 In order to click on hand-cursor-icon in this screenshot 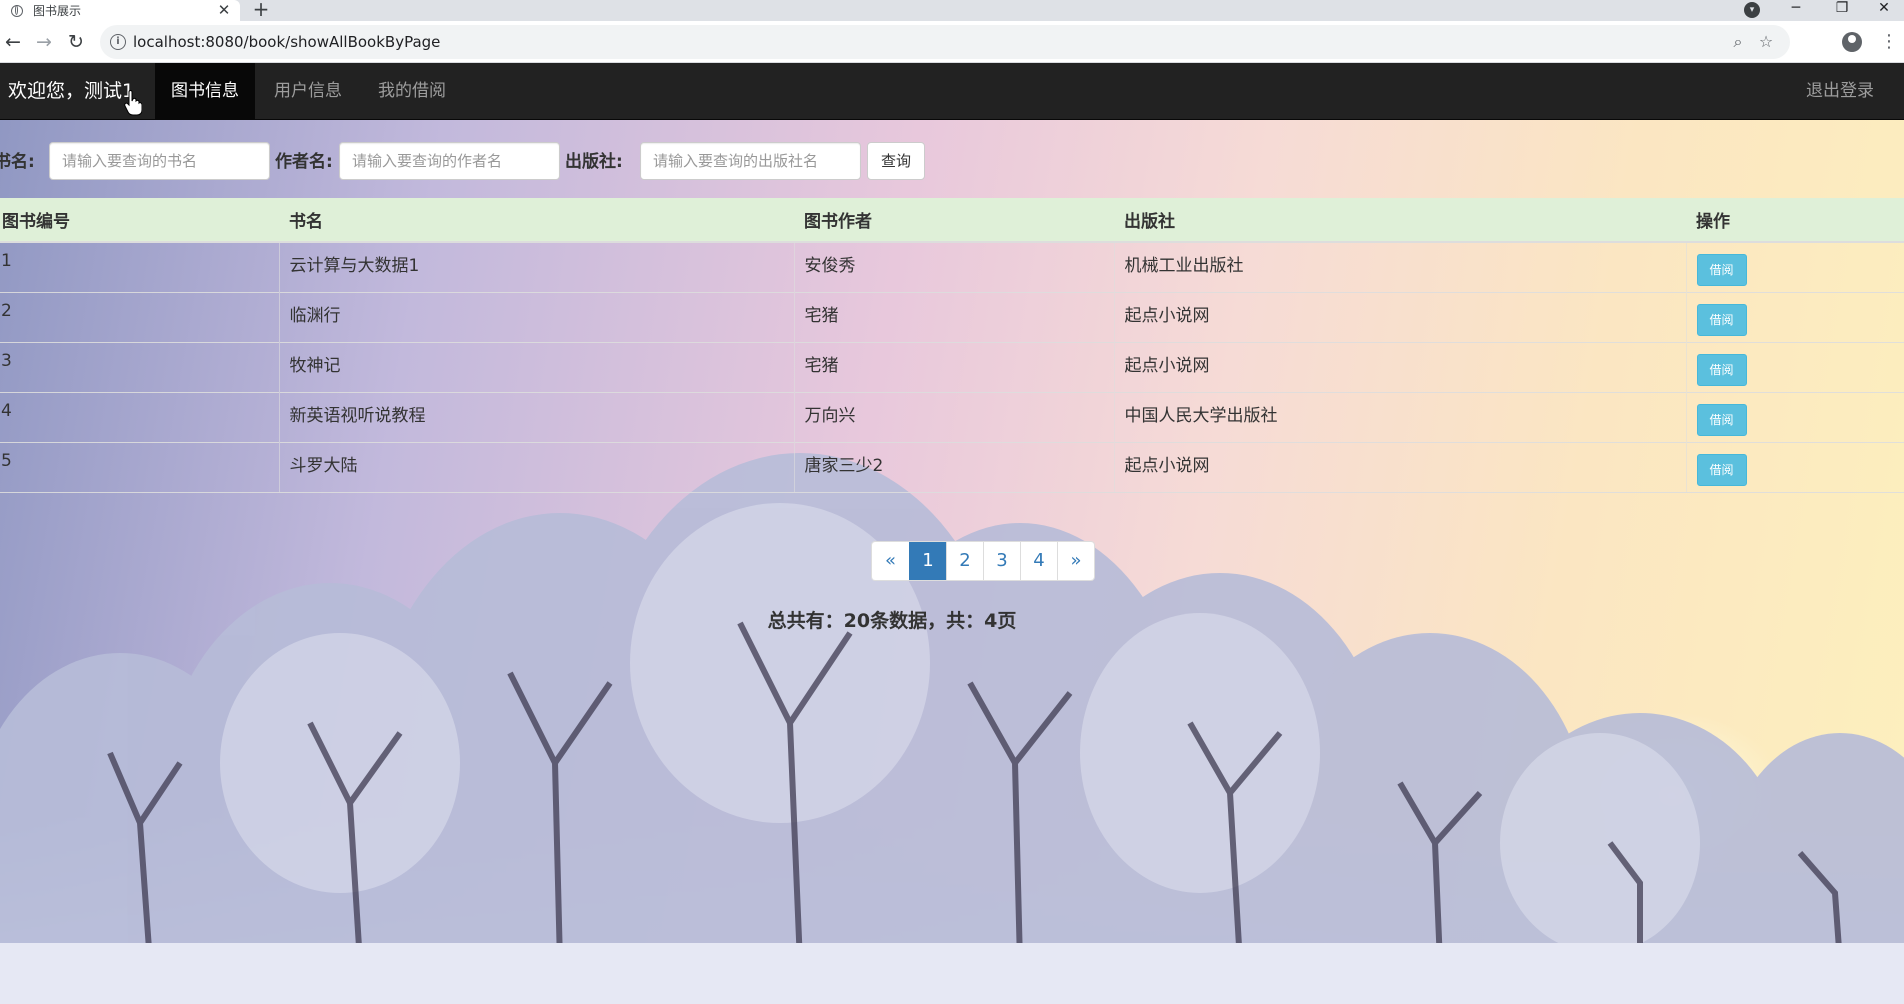, I will do `click(133, 103)`.